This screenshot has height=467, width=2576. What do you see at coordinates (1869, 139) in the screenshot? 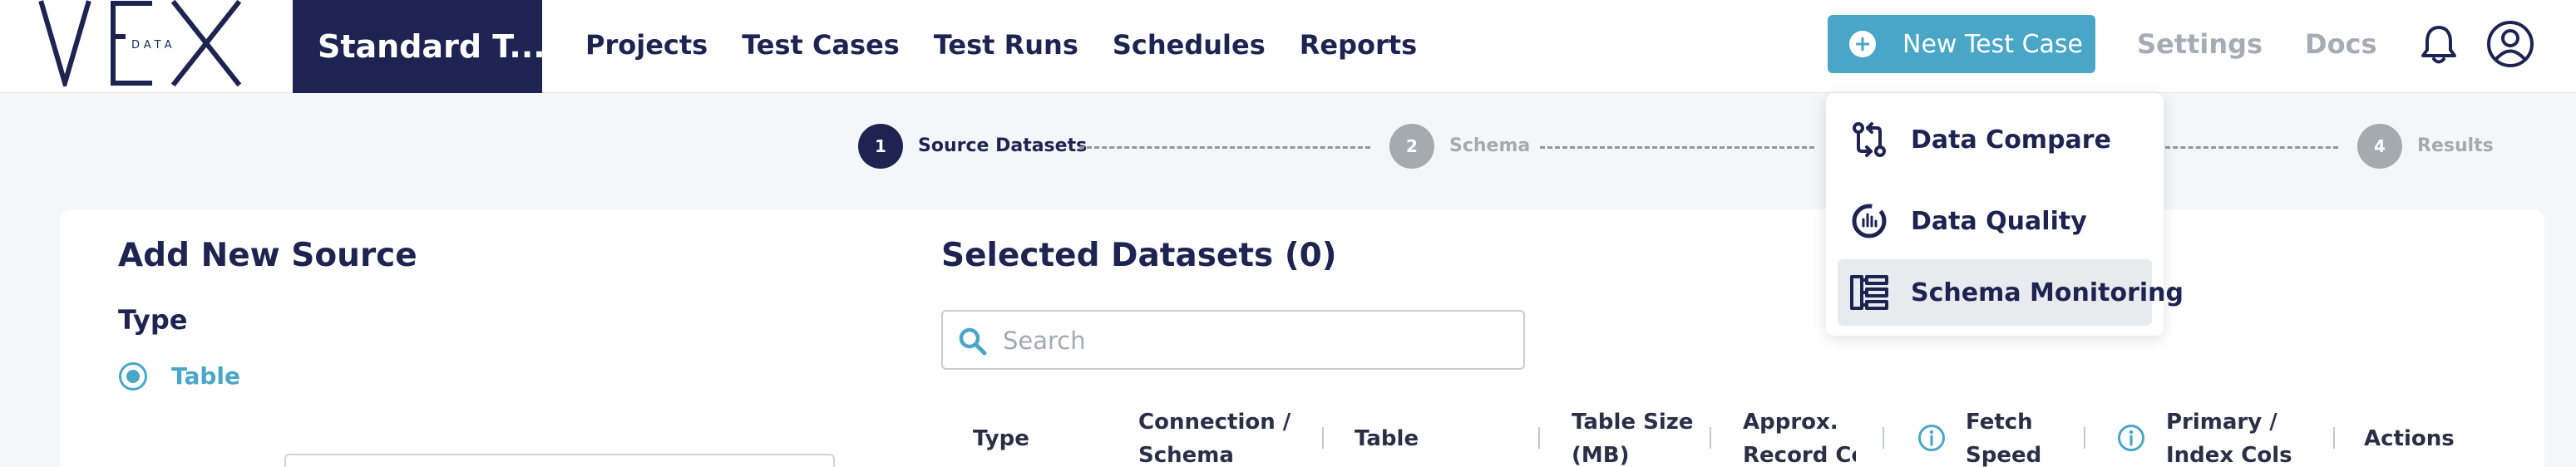
I see `data-compare-icon` at bounding box center [1869, 139].